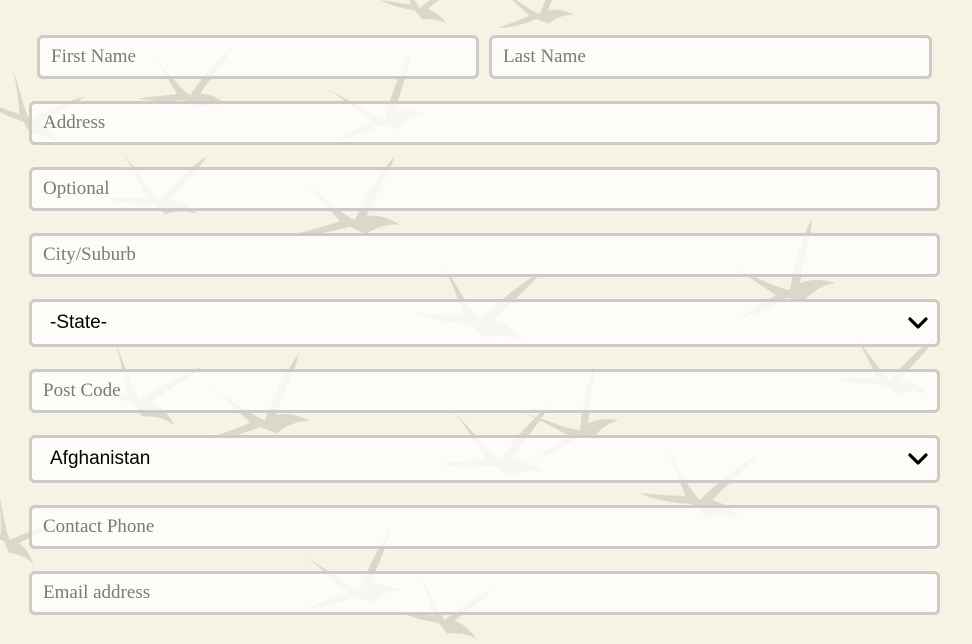  Describe the element at coordinates (484, 593) in the screenshot. I see `email-address-input` at that location.